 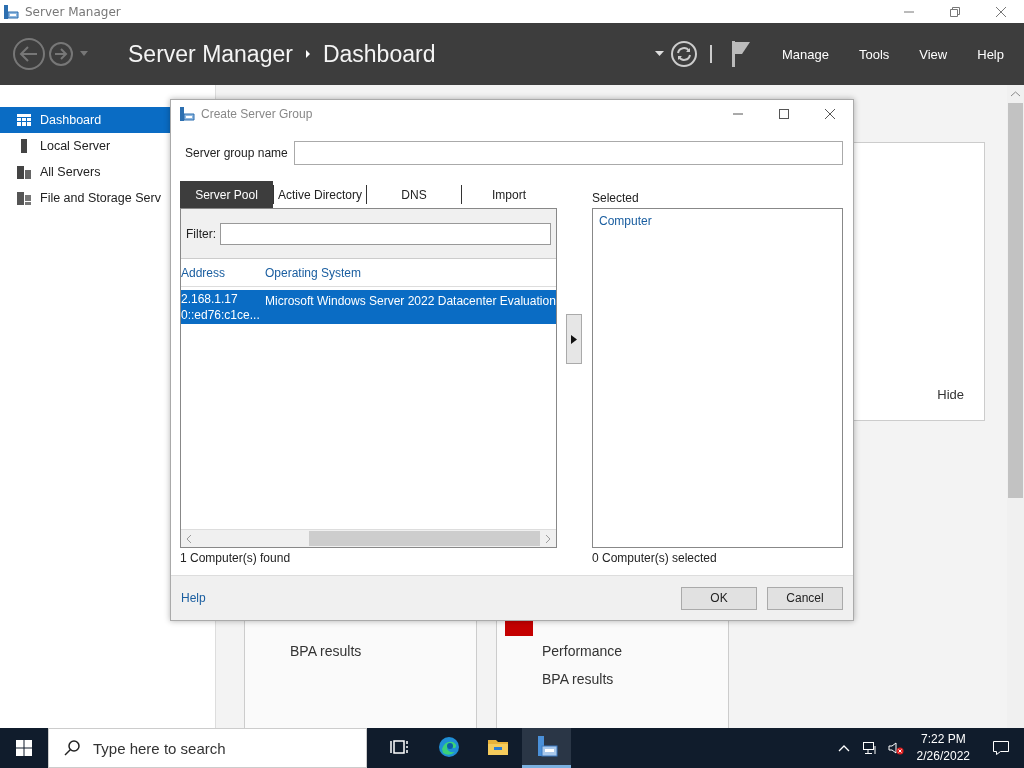 I want to click on tab: DNS, so click(x=414, y=194).